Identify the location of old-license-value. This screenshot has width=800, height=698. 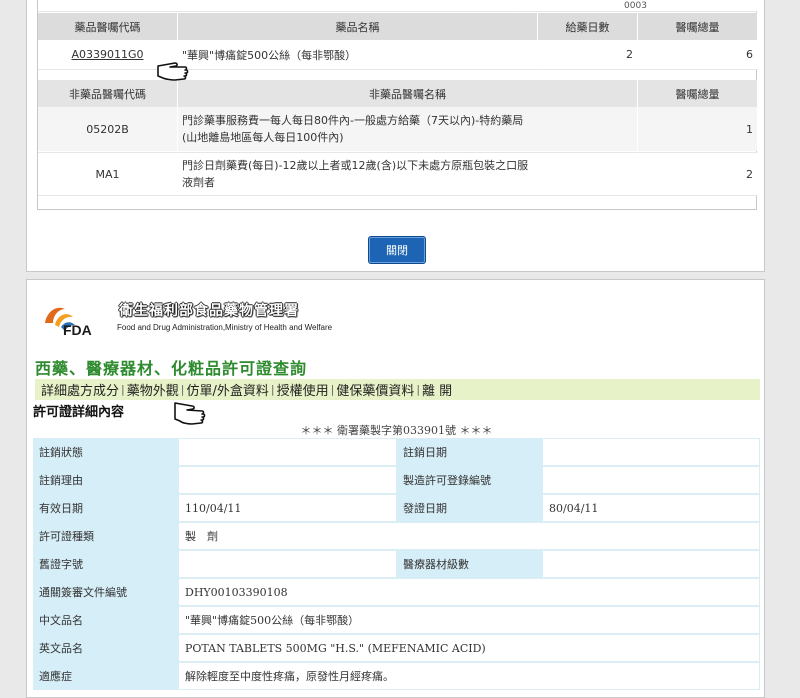
(288, 564).